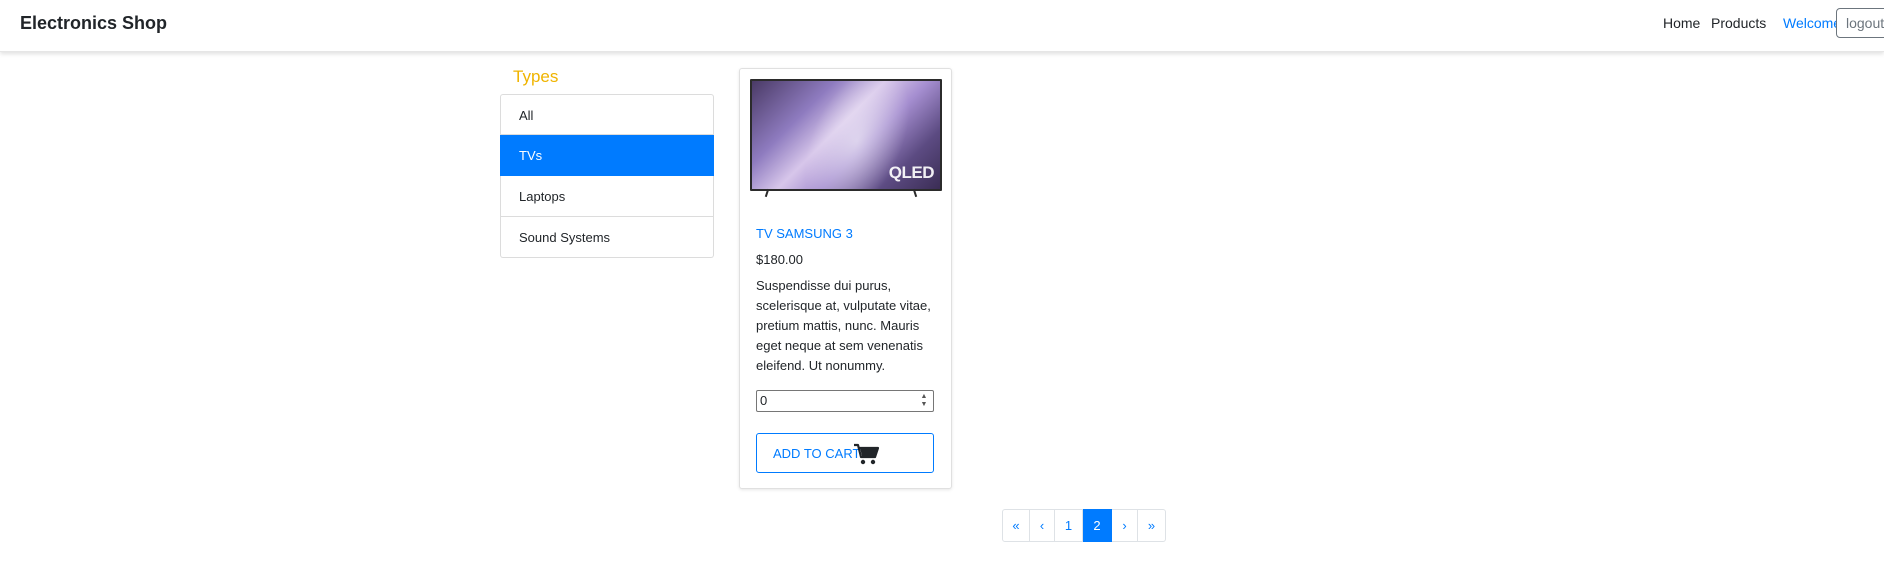 This screenshot has height=570, width=1884. Describe the element at coordinates (1125, 525) in the screenshot. I see `page-next: ›` at that location.